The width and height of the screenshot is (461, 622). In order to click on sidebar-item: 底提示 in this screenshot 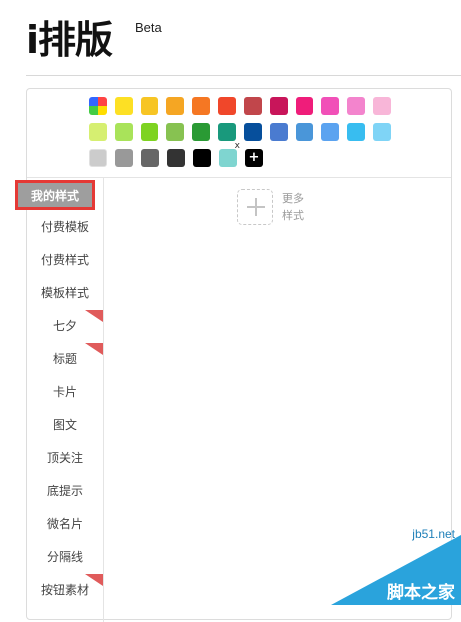, I will do `click(65, 491)`.